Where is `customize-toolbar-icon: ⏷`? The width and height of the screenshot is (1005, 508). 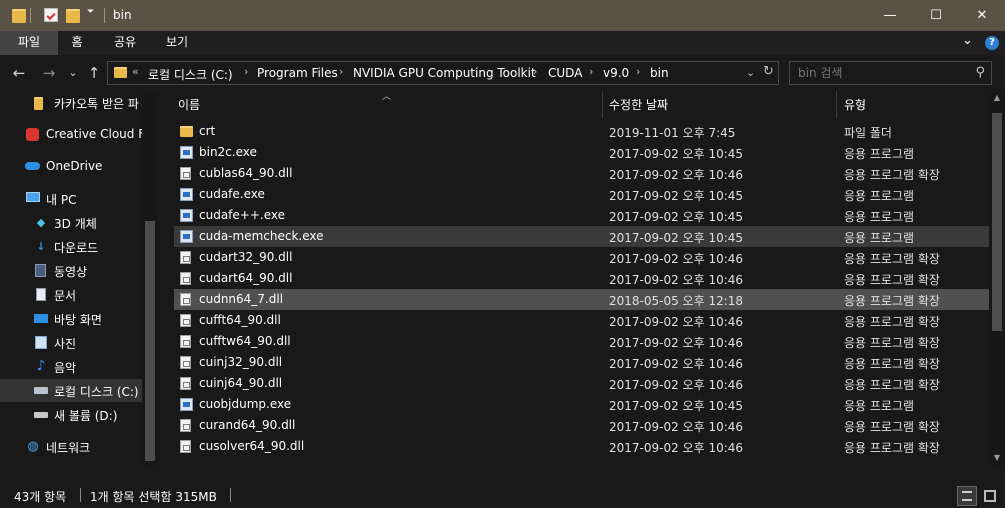 customize-toolbar-icon: ⏷ is located at coordinates (90, 12).